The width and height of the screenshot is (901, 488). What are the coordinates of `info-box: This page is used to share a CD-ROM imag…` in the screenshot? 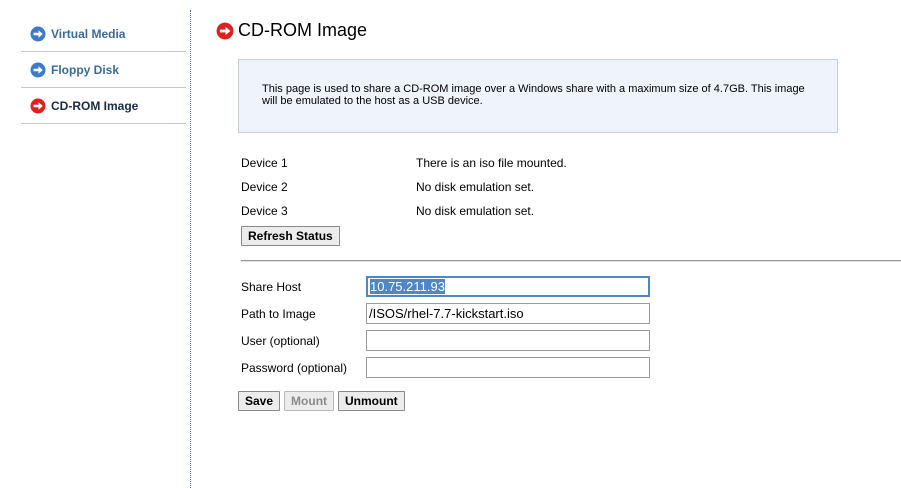 It's located at (538, 96).